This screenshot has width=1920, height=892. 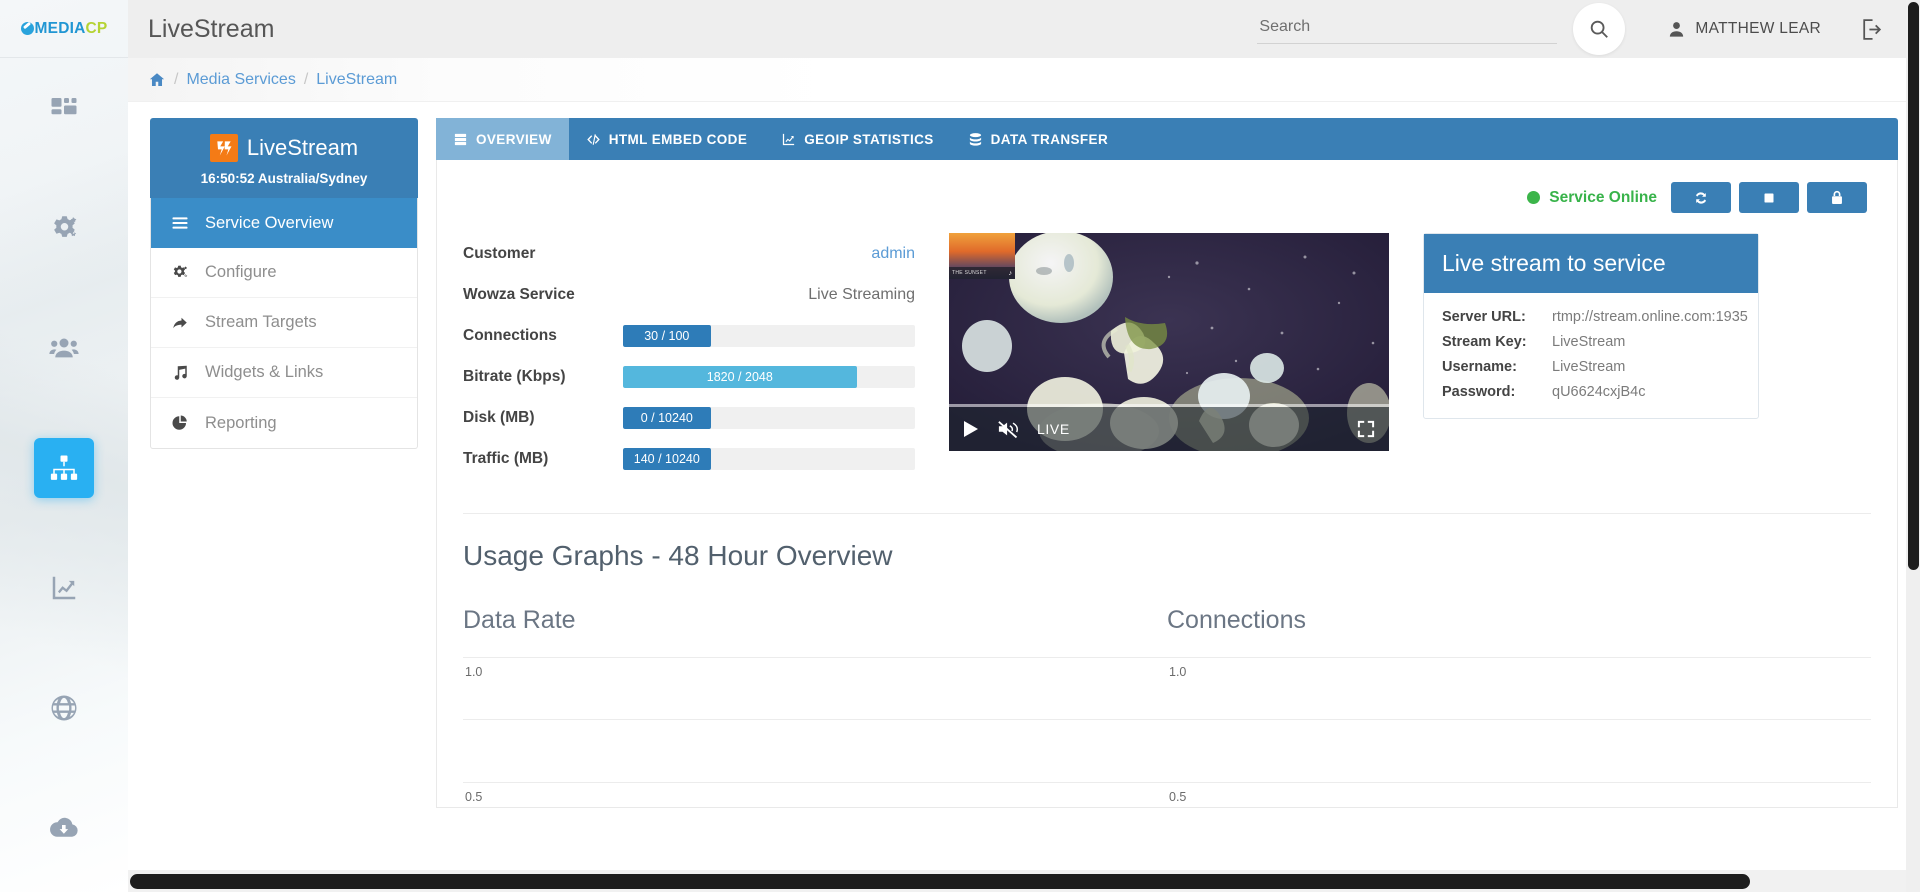 What do you see at coordinates (284, 223) in the screenshot?
I see `menu-item-service-overview: Service Overview` at bounding box center [284, 223].